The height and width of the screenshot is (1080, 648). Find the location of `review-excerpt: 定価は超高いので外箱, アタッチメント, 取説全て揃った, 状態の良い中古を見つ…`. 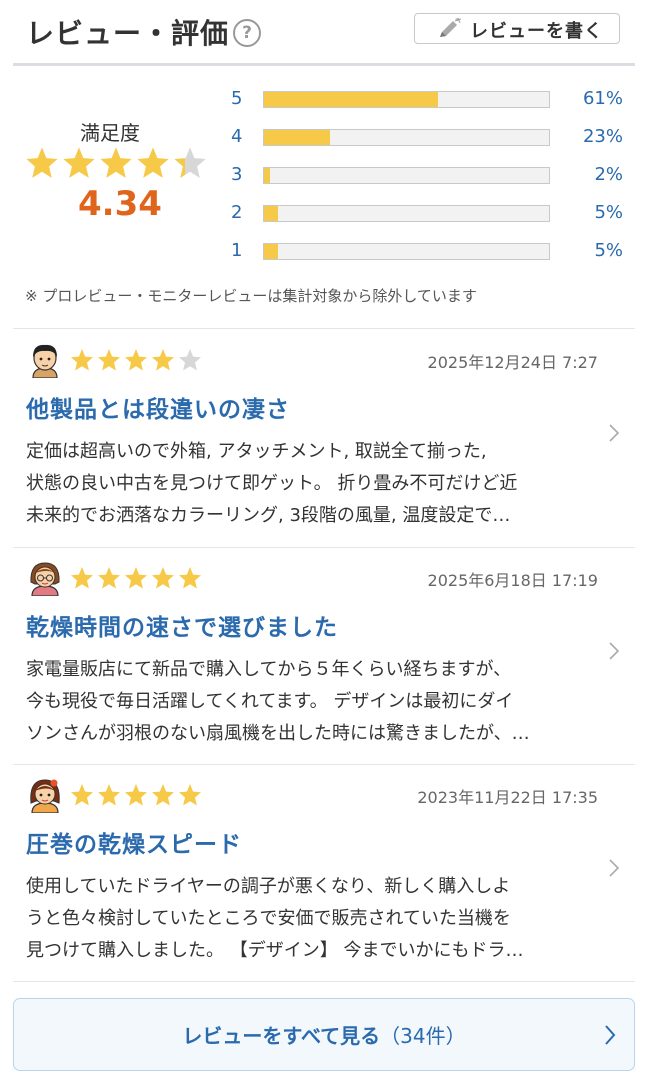

review-excerpt: 定価は超高いので外箱, アタッチメント, 取説全て揃った, 状態の良い中古を見つ… is located at coordinates (311, 484).